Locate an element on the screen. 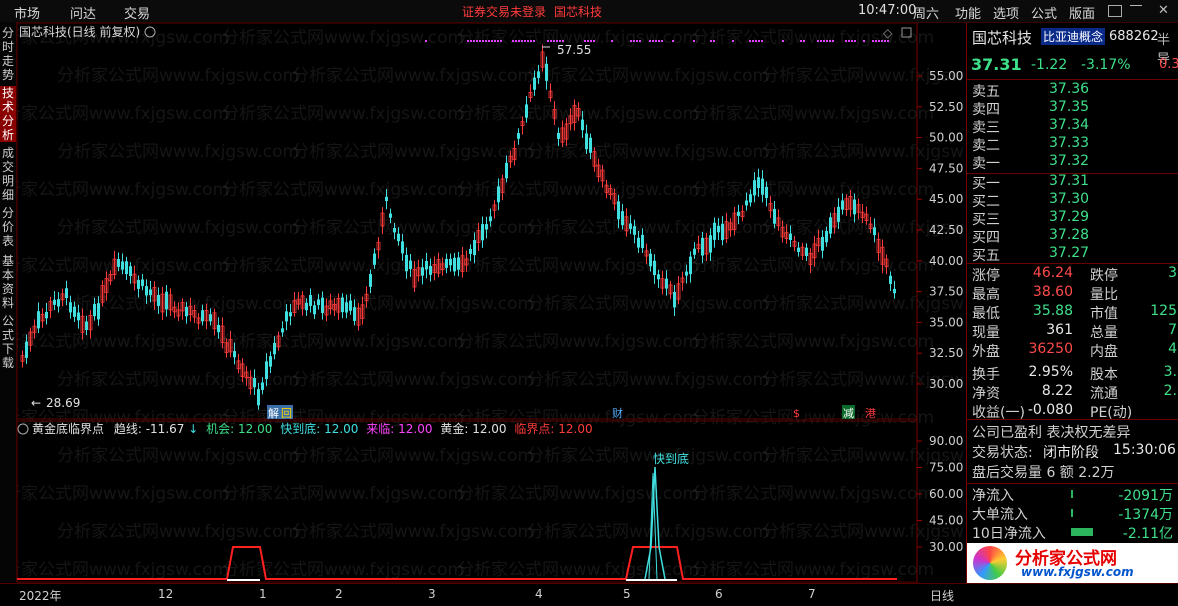 This screenshot has width=1178, height=606. bid-row: 买三 37.29 is located at coordinates (1072, 218).